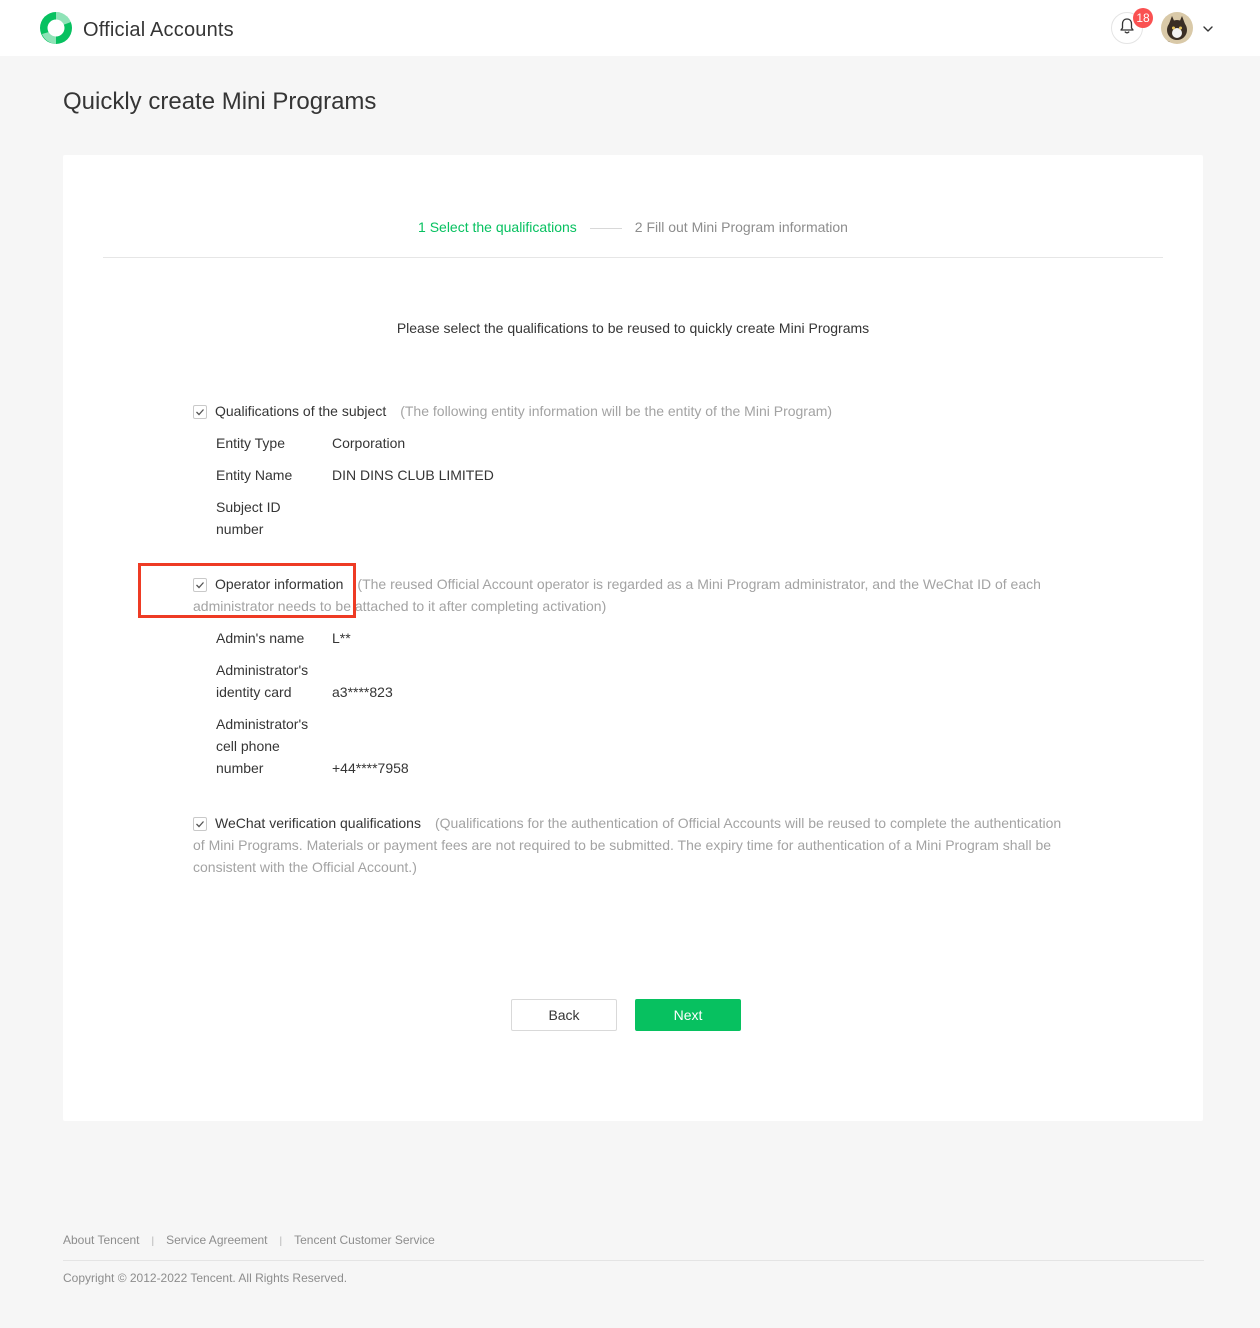 The width and height of the screenshot is (1260, 1328). I want to click on wechat-official-accounts-logo, so click(56, 30).